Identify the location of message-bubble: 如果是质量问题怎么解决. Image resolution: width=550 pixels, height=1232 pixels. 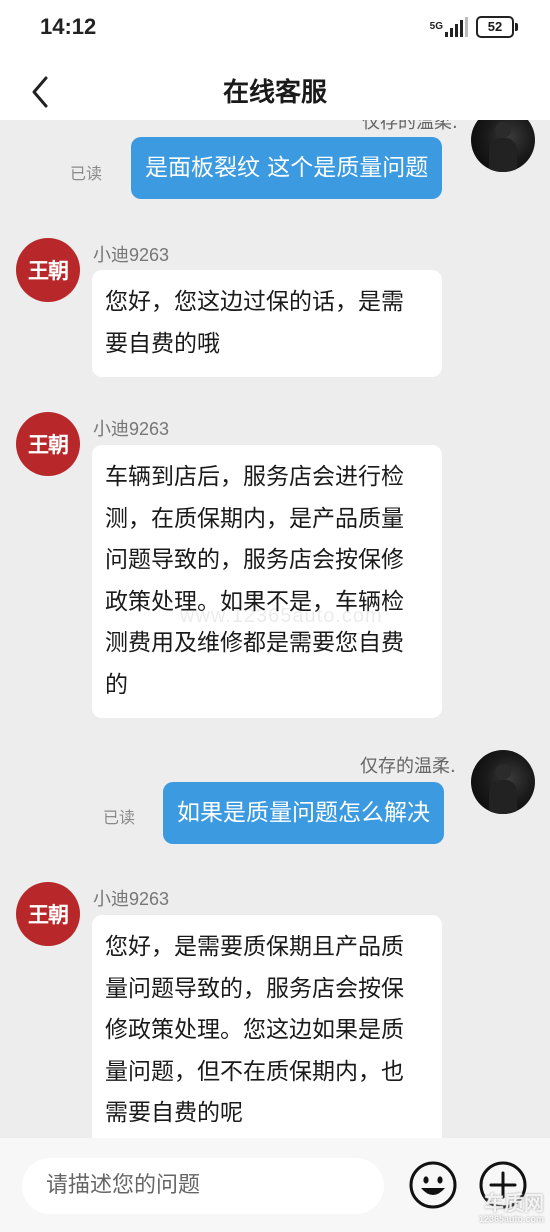
(303, 813).